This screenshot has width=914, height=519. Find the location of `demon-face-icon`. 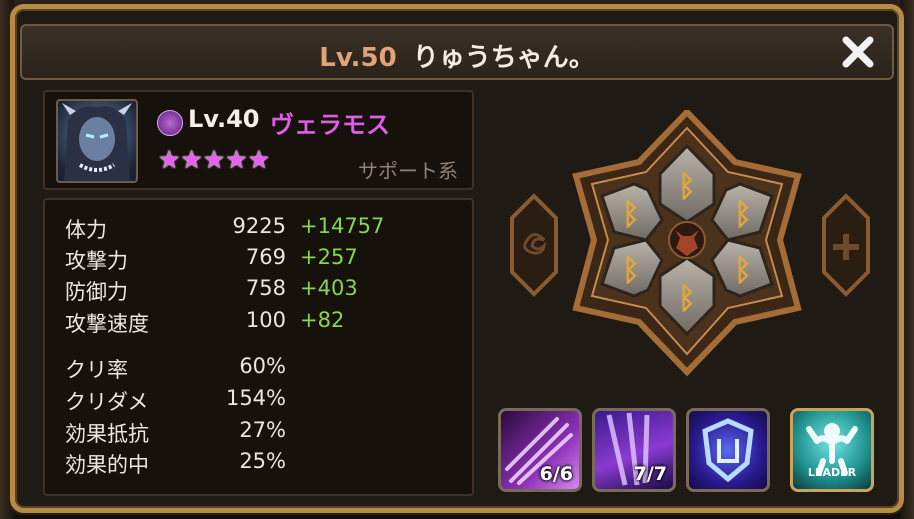

demon-face-icon is located at coordinates (687, 240).